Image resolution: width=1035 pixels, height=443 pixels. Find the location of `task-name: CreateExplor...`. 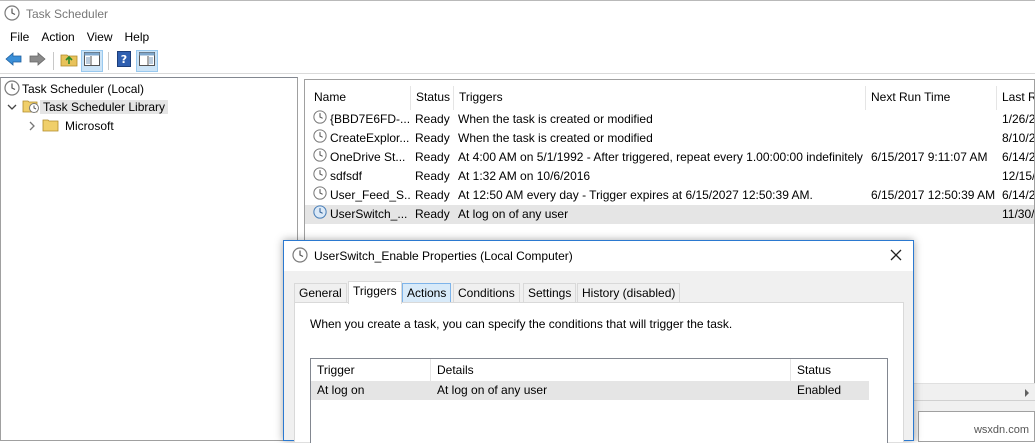

task-name: CreateExplor... is located at coordinates (370, 138).